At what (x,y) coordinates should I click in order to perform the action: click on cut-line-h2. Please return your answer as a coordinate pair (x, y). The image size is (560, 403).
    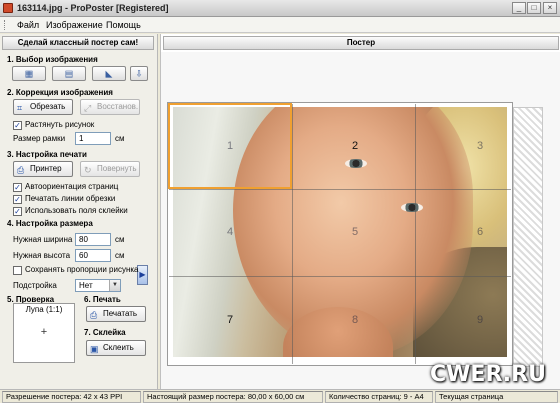
    Looking at the image, I should click on (340, 276).